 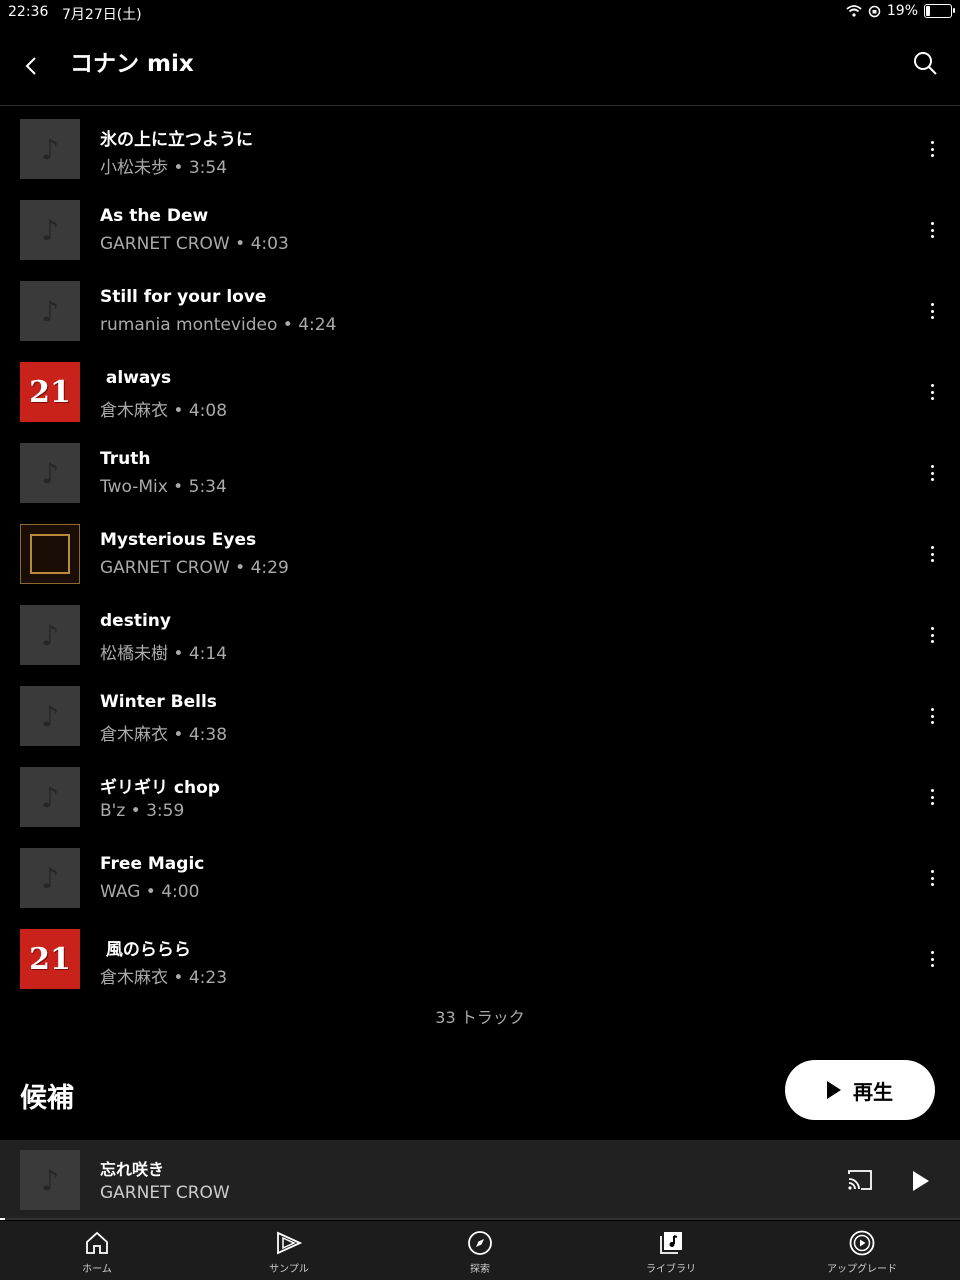 I want to click on track-subtitle: rumania montevideo • 4:24, so click(x=218, y=325).